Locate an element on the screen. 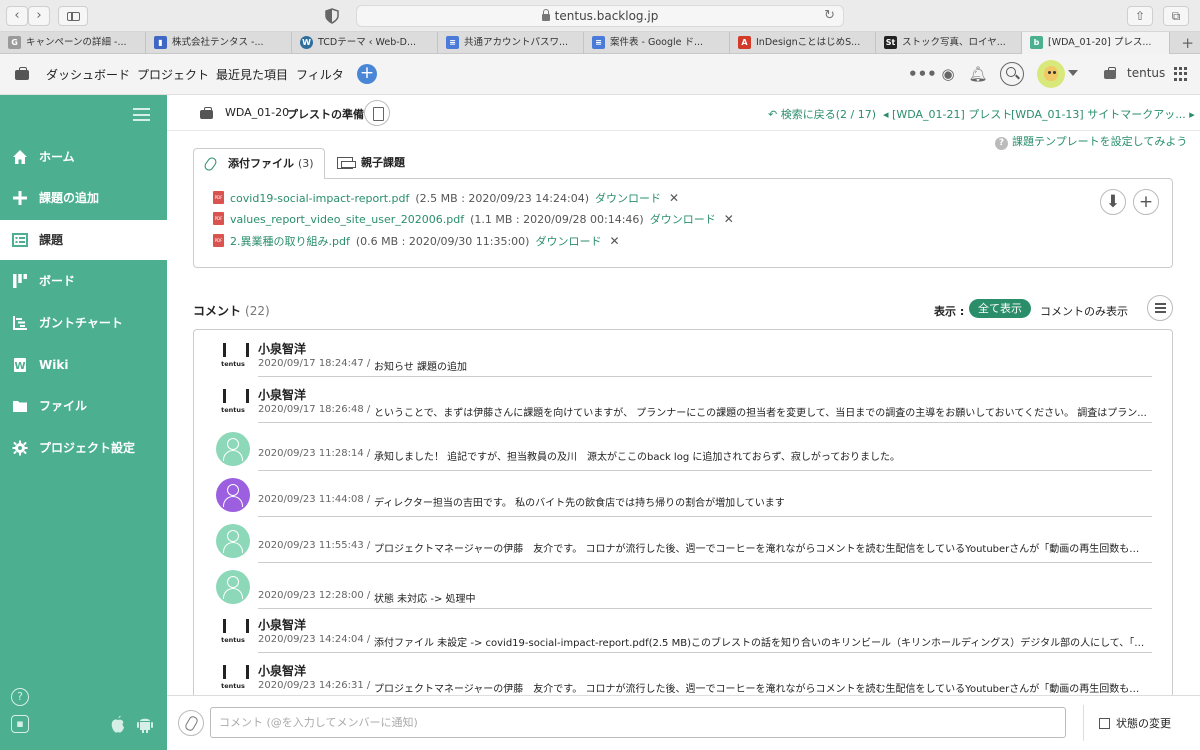 Image resolution: width=1200 pixels, height=750 pixels. header-link-recent: 最近見た項目 is located at coordinates (252, 74).